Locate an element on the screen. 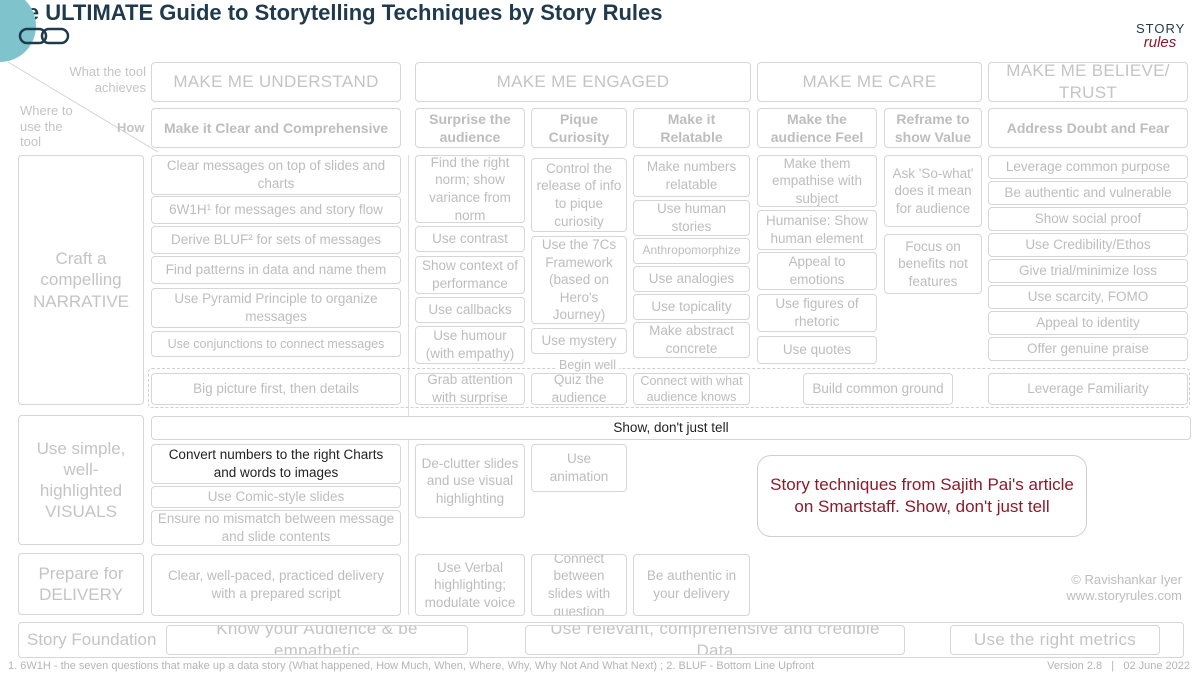 The height and width of the screenshot is (675, 1200). cell-contrast: Use contrast is located at coordinates (470, 239).